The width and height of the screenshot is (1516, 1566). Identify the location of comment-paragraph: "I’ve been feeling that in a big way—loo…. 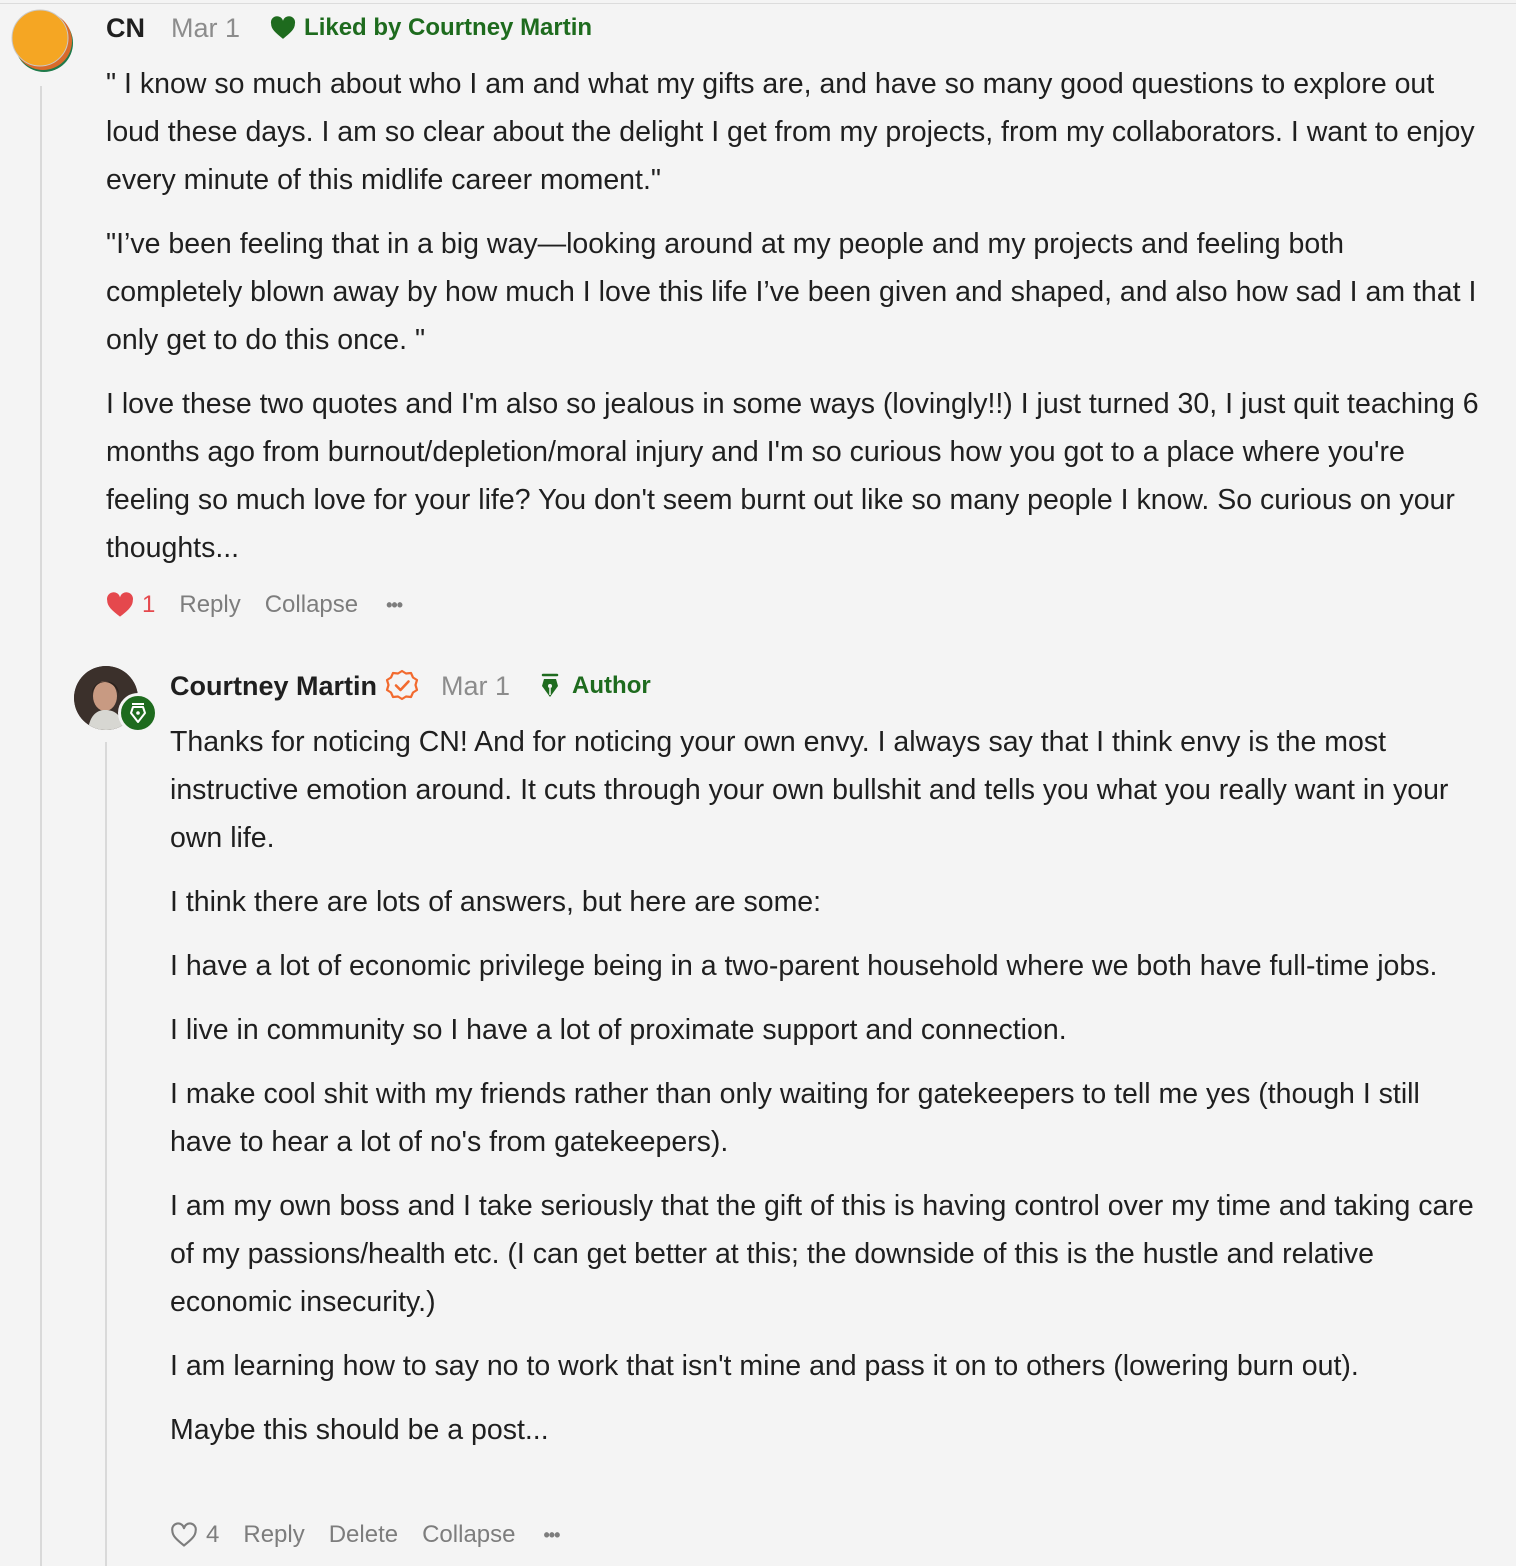
(791, 292).